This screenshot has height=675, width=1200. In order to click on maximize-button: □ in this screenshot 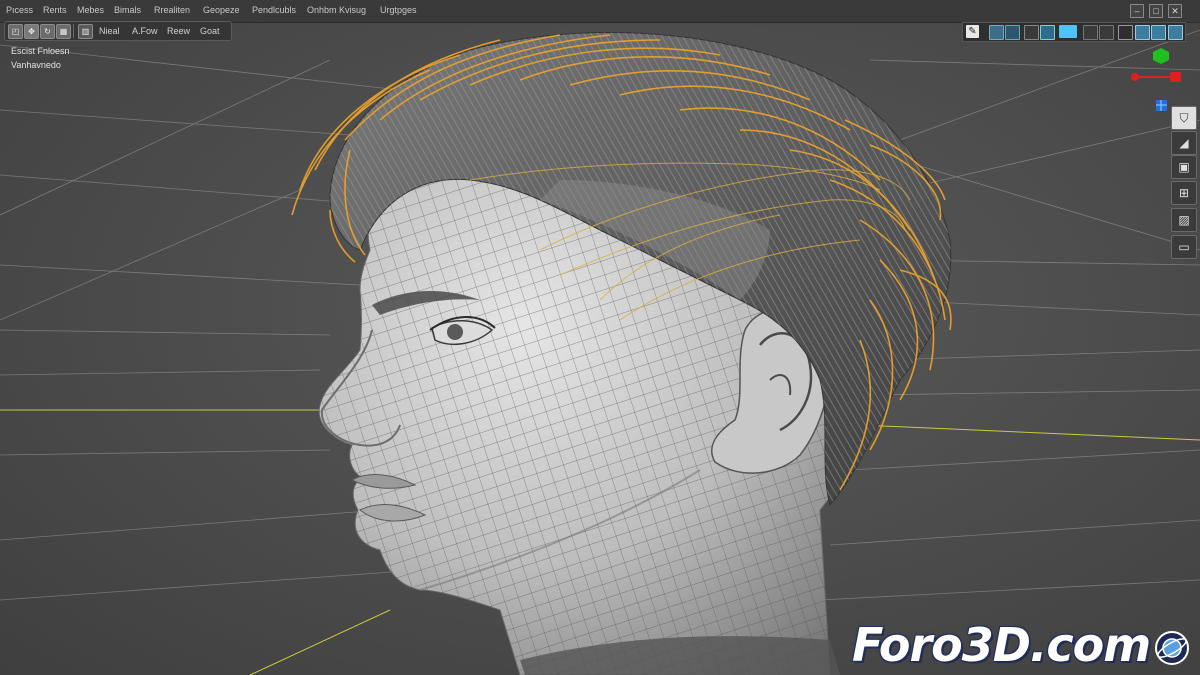, I will do `click(1156, 11)`.